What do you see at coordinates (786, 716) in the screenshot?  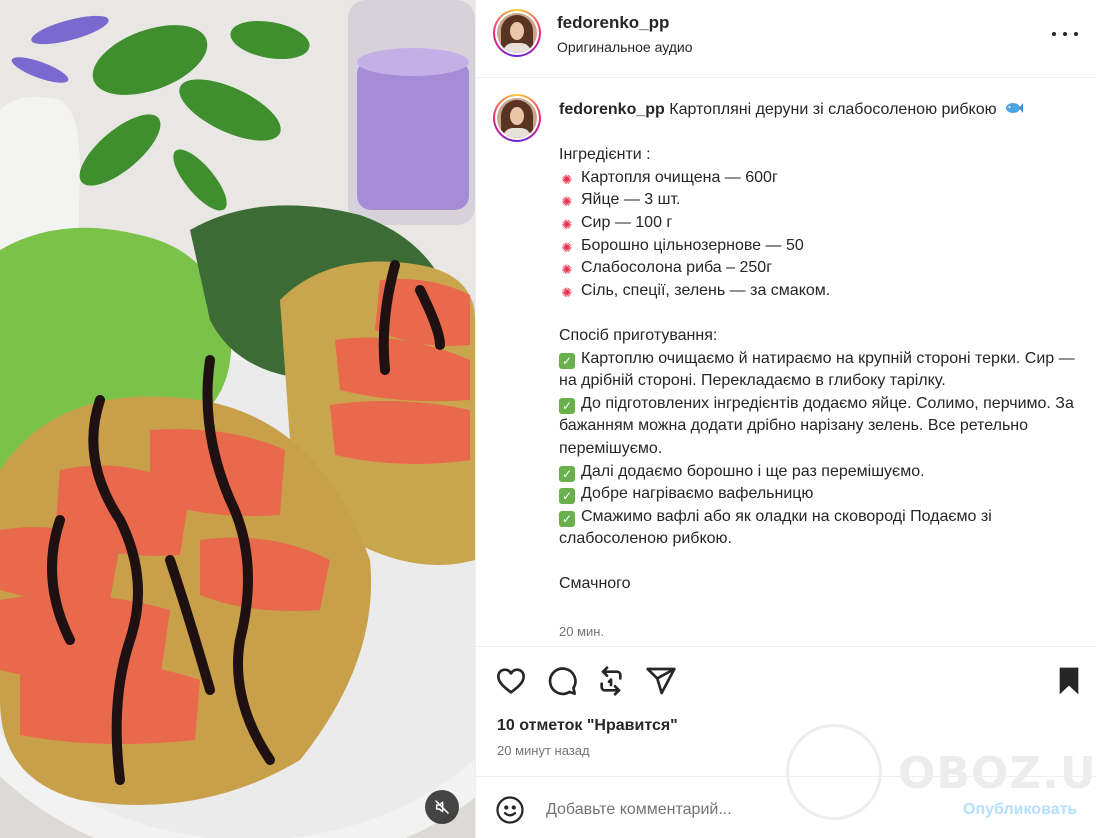 I see `action-bar: 10 отметок "Нравится" 20 минут назад` at bounding box center [786, 716].